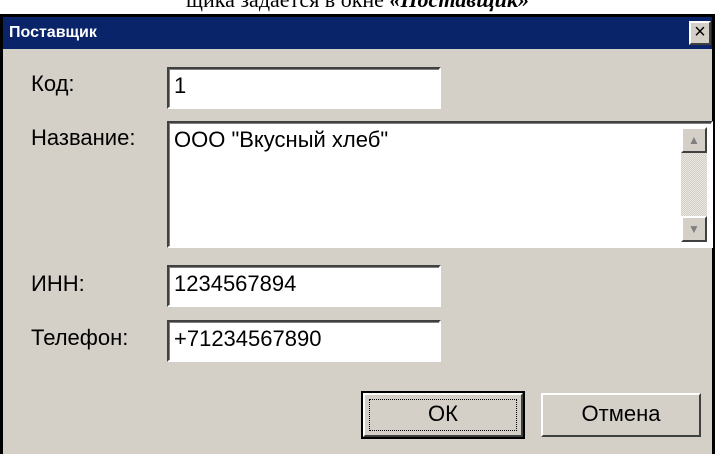 The image size is (715, 454). I want to click on title-bar: Поставщик ×, so click(357, 33).